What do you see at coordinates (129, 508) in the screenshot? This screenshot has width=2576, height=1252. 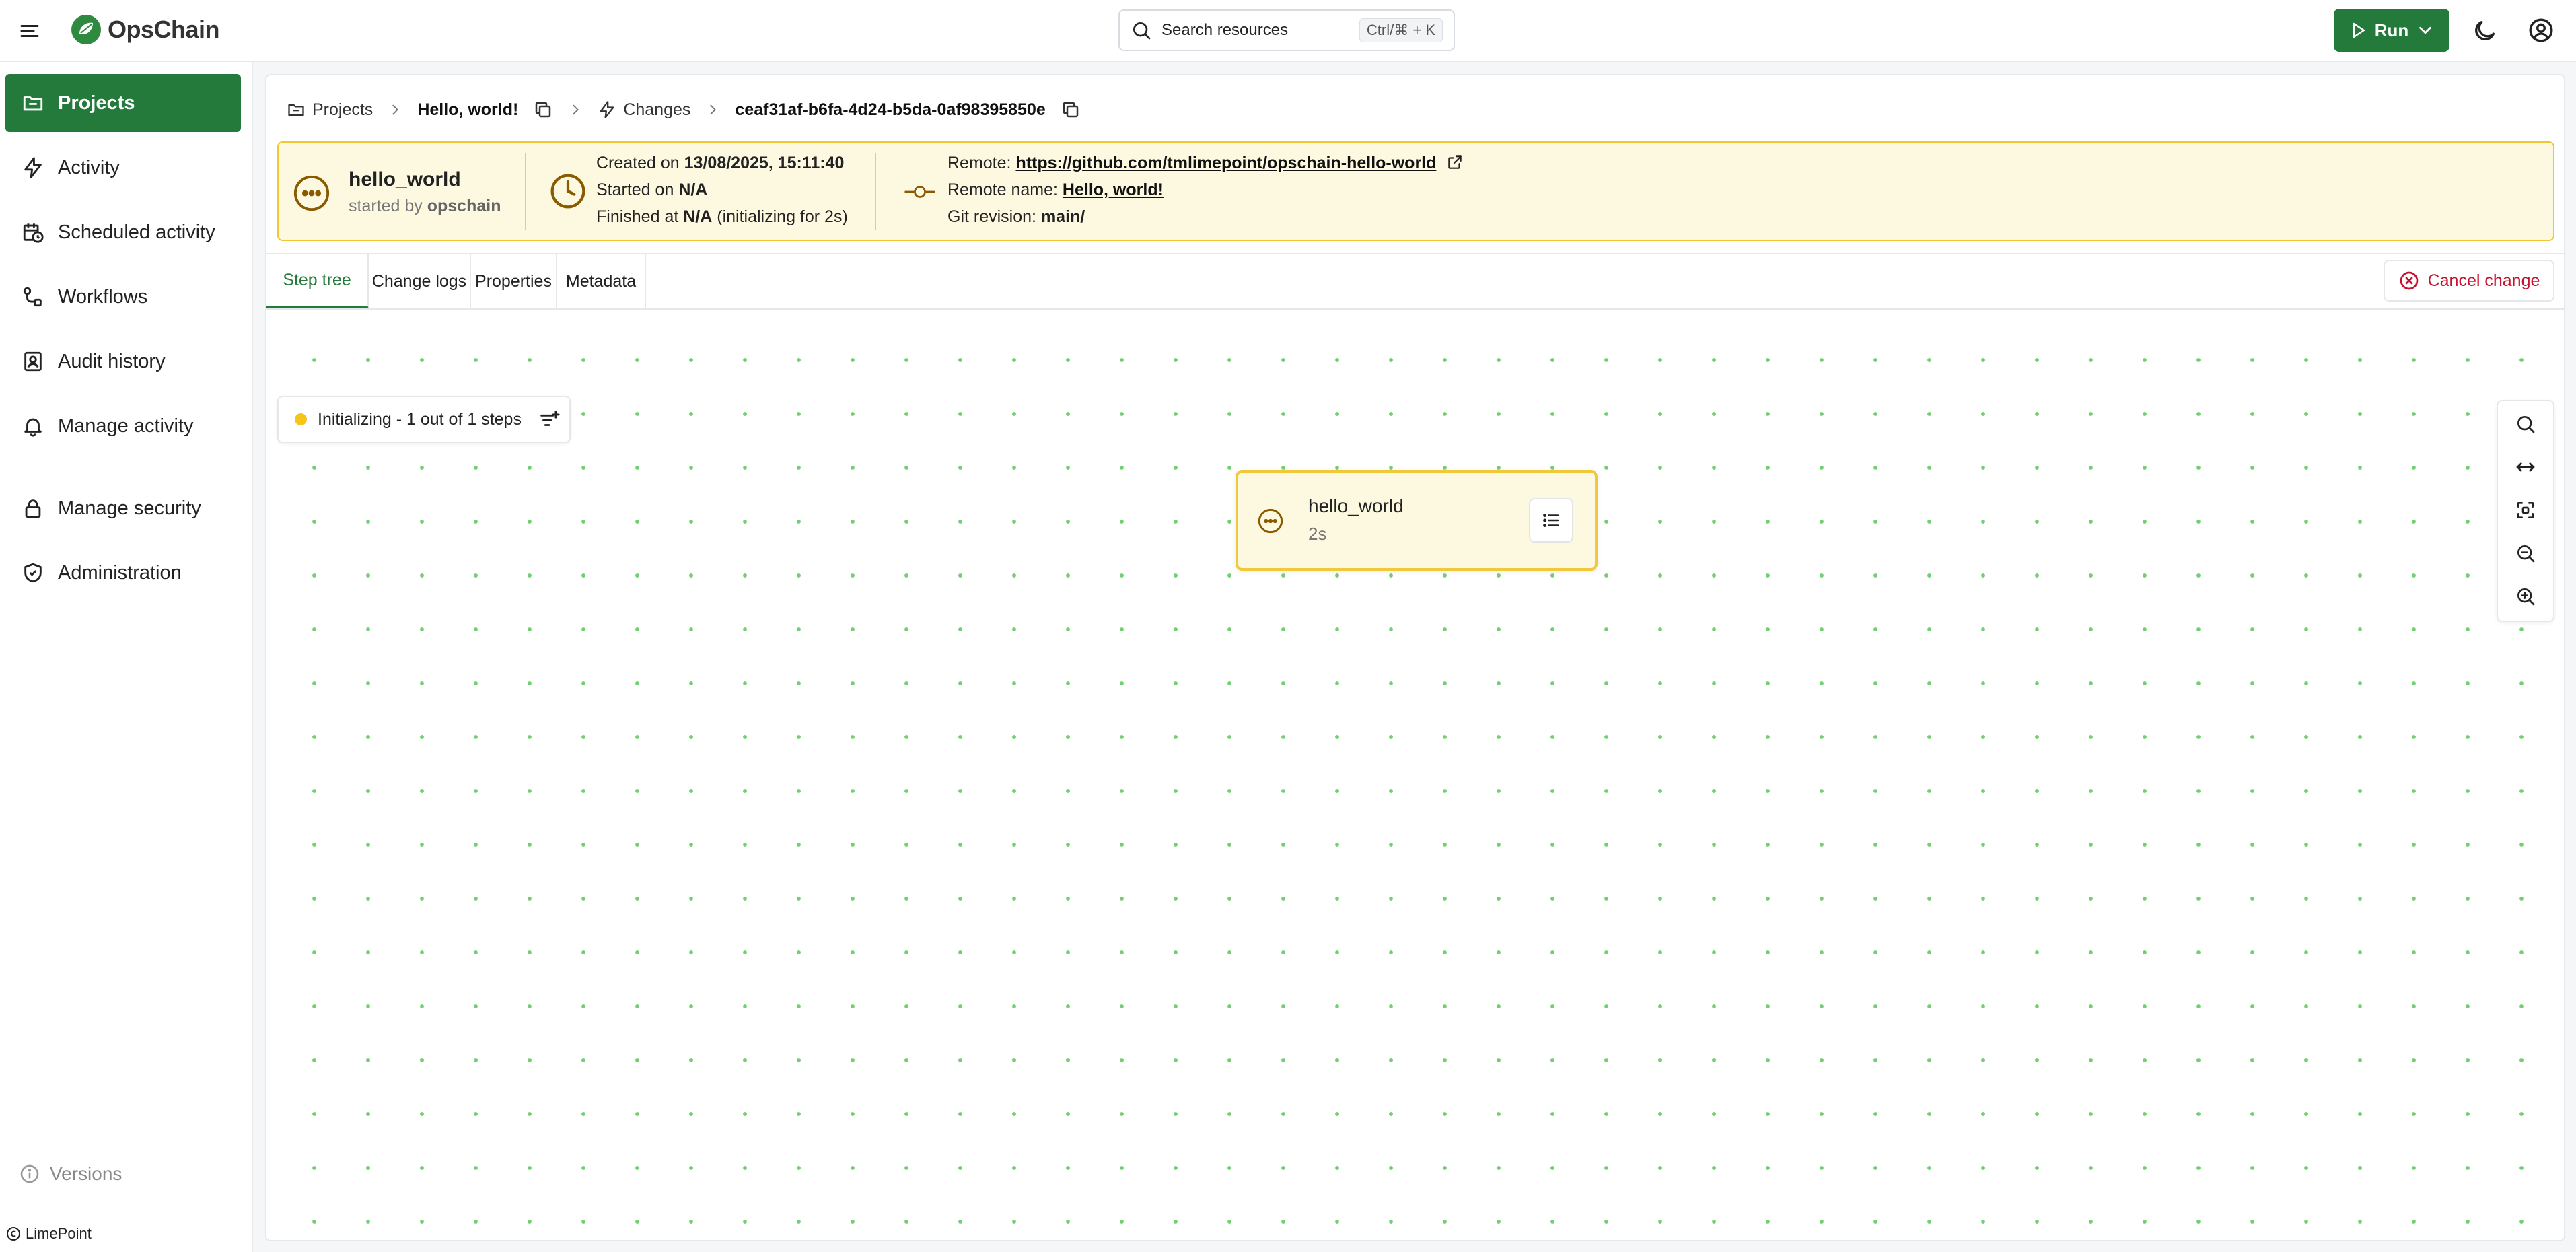 I see `sidebar-item-label: Manage security` at bounding box center [129, 508].